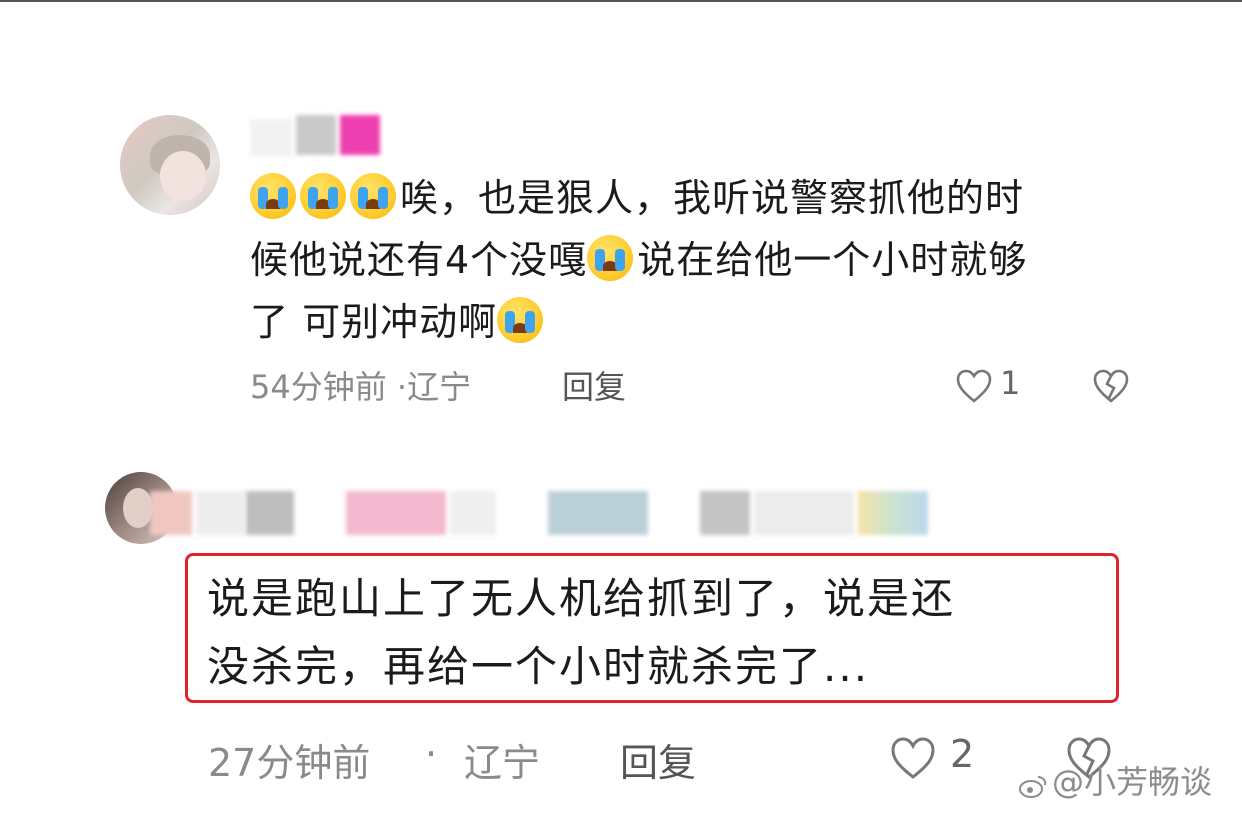  Describe the element at coordinates (1010, 383) in the screenshot. I see `like-count: 1` at that location.